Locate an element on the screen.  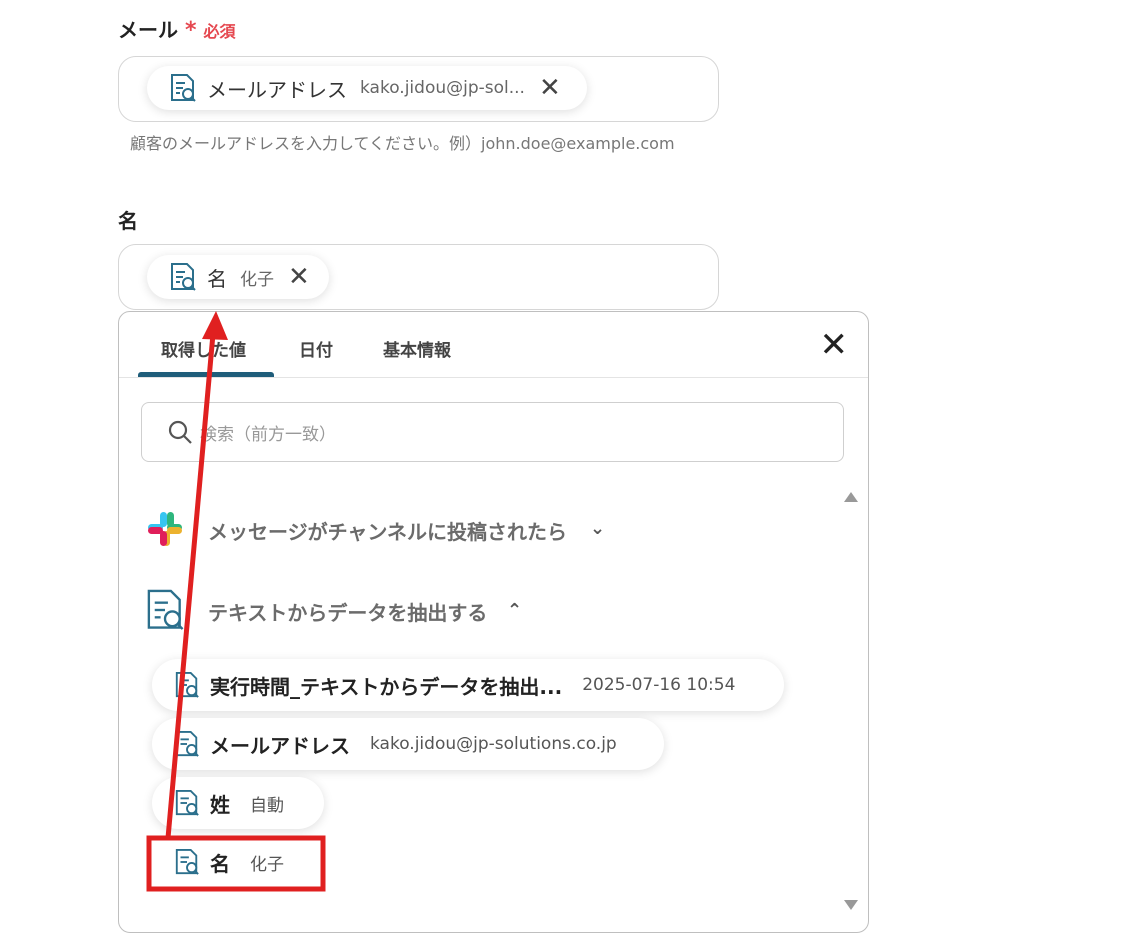
list-item: 実行時間_テキストからデータを抽出... 2025-07-16 10:54 is located at coordinates (468, 685).